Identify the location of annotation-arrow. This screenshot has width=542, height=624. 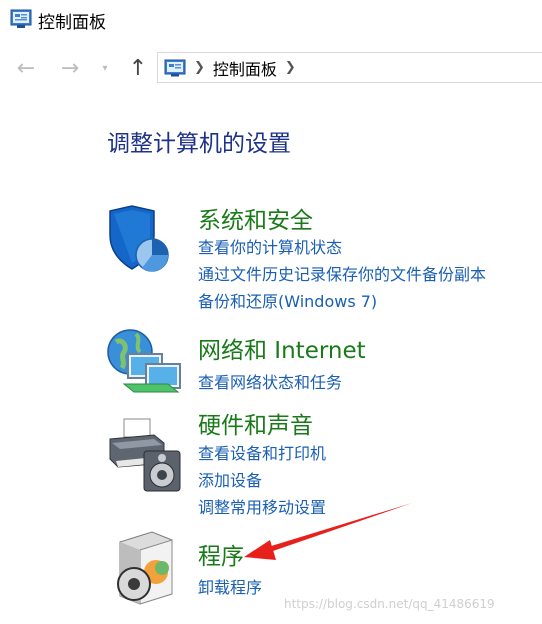
(328, 531).